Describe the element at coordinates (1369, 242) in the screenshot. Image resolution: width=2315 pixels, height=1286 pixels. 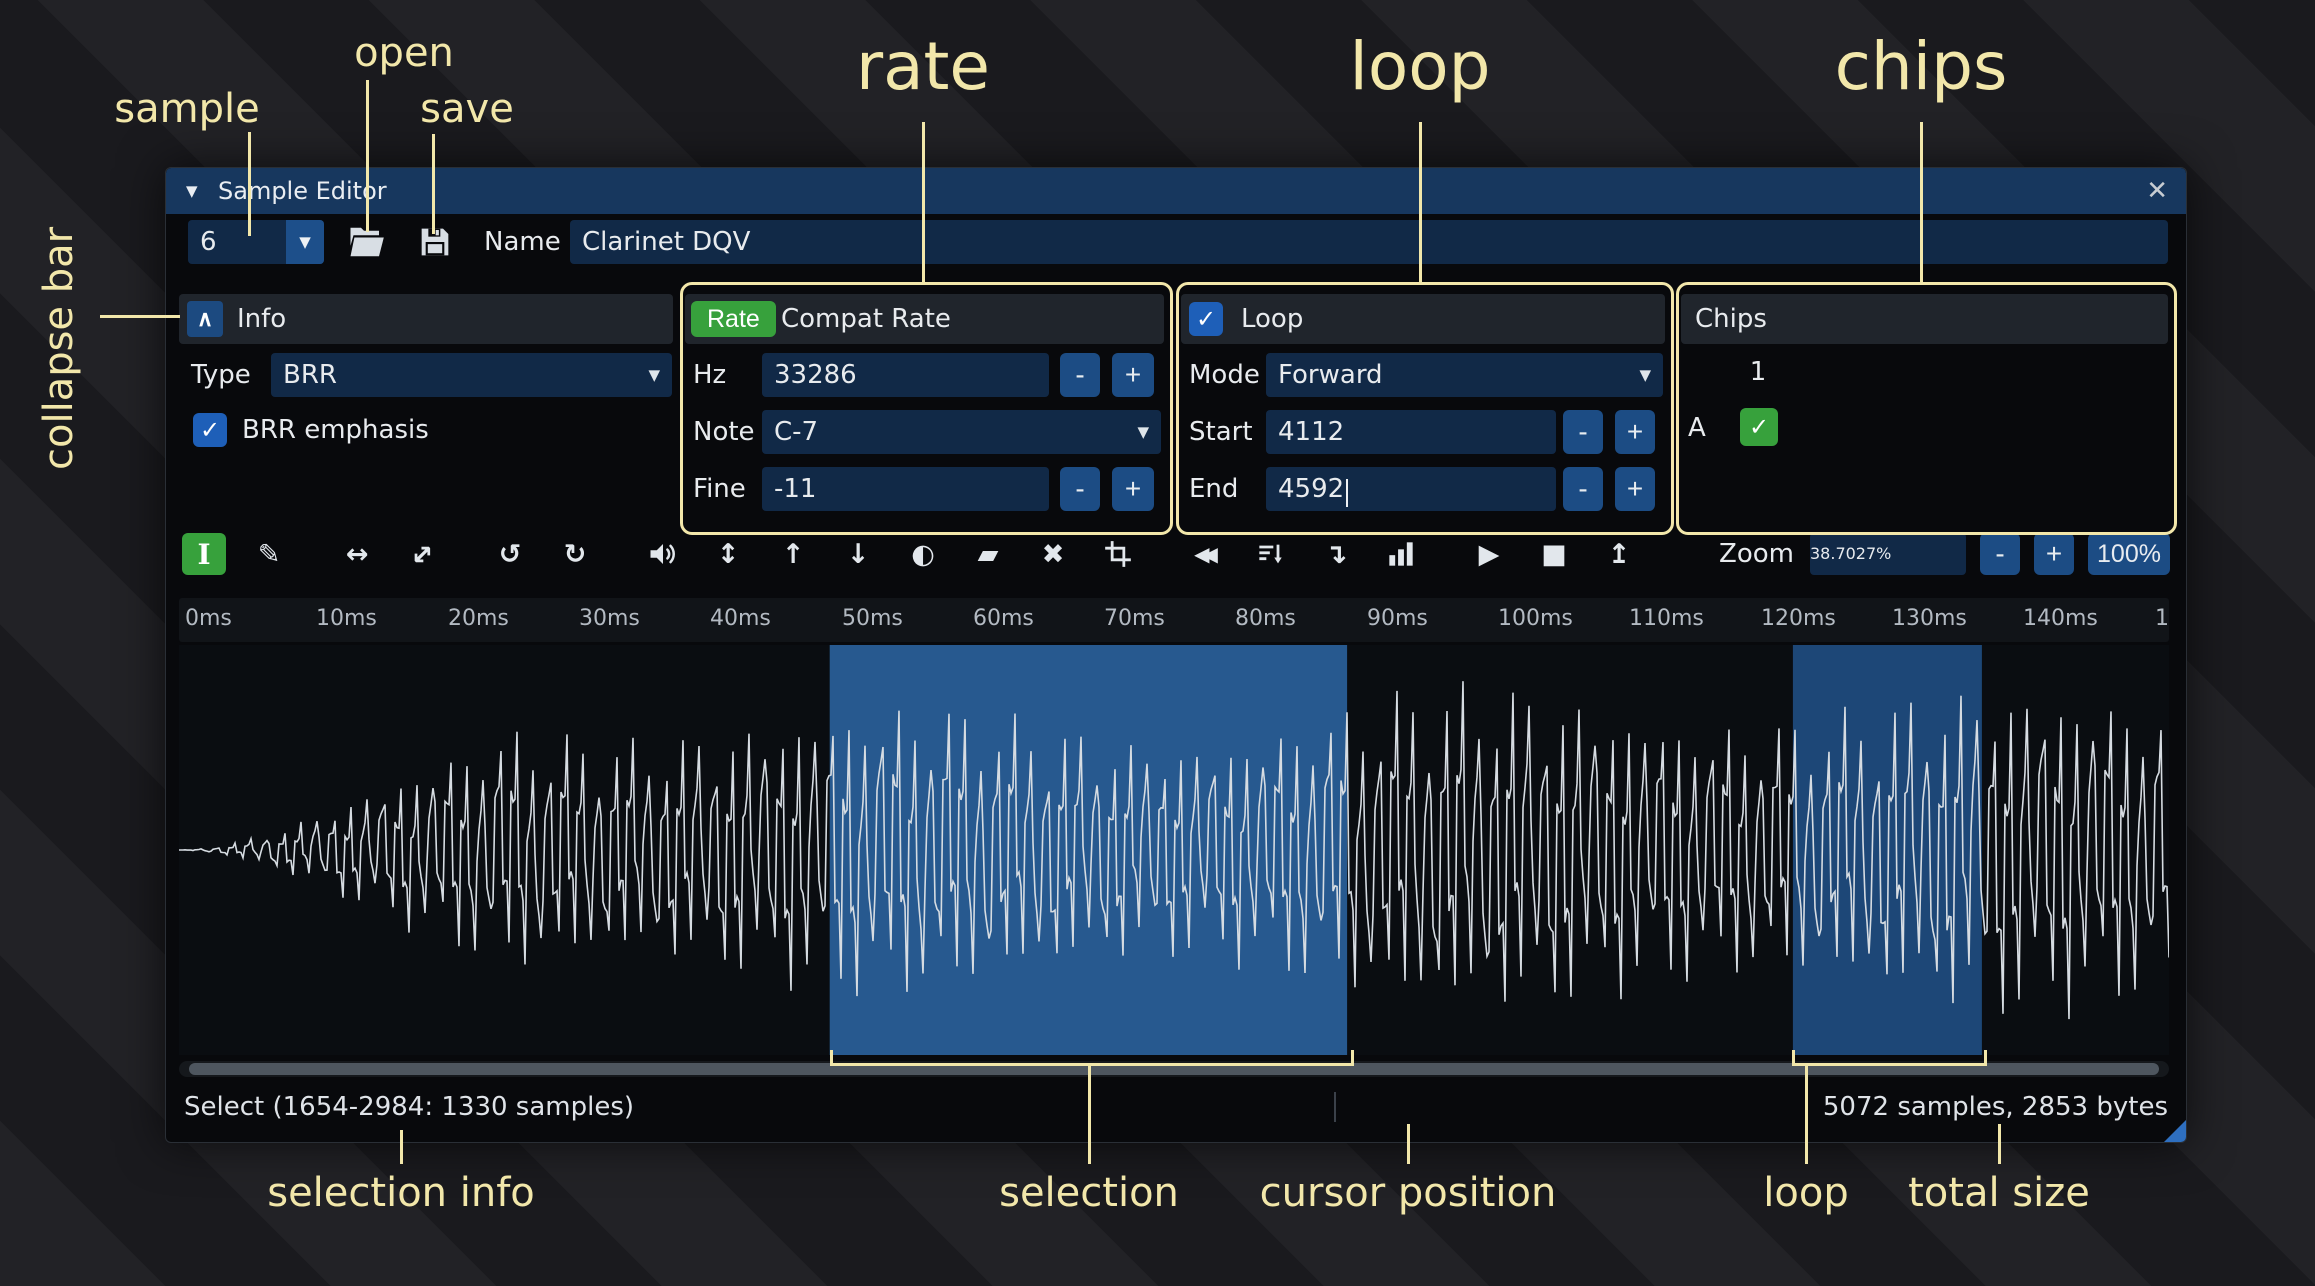
I see `name-input: Clarinet DQV` at that location.